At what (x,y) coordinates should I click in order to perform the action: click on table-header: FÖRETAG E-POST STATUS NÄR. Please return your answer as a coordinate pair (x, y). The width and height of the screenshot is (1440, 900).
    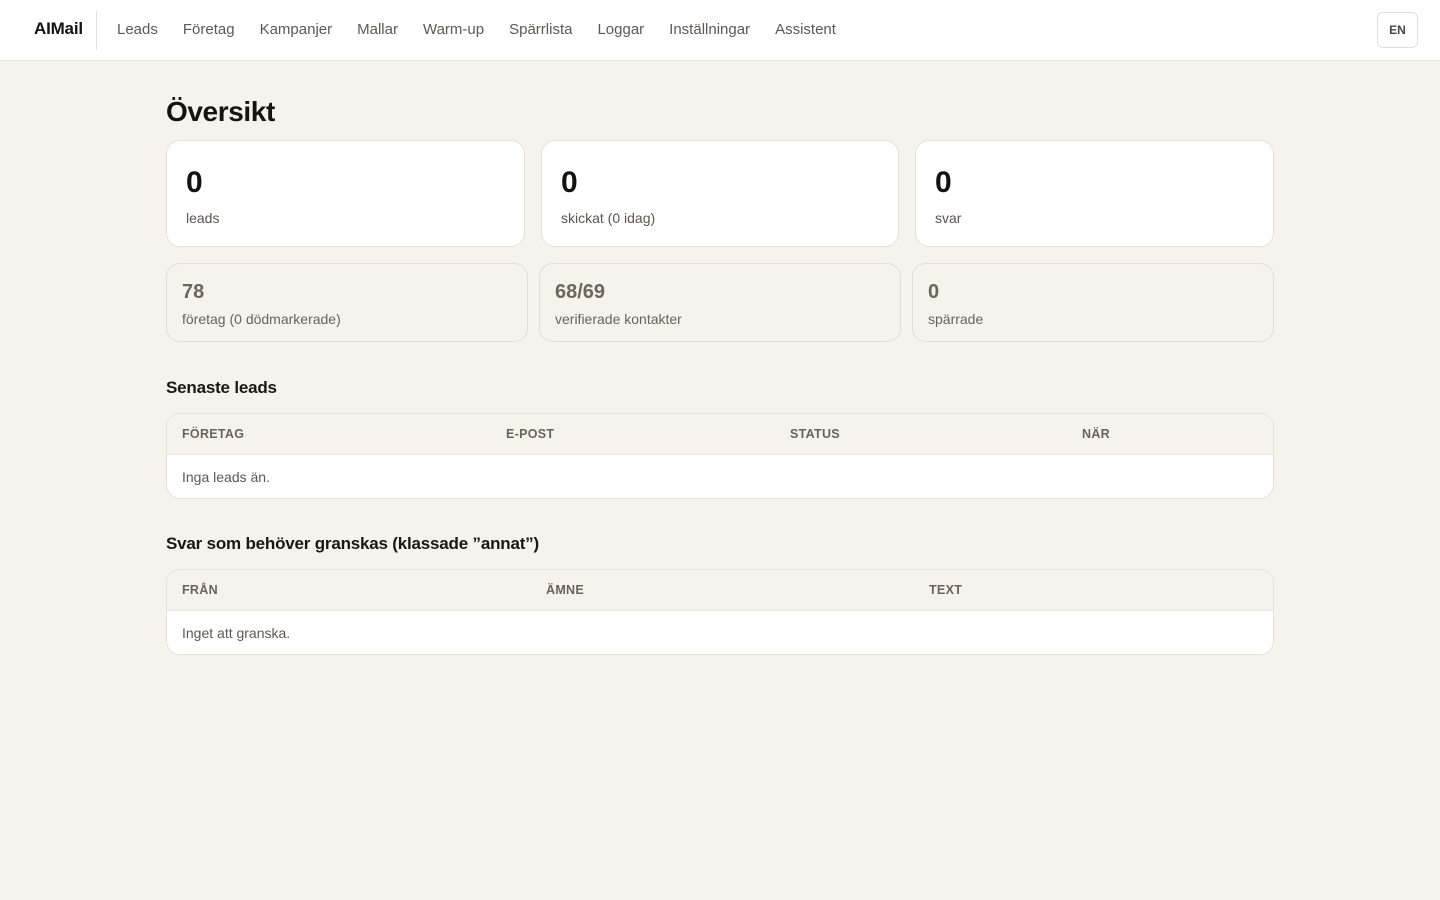
    Looking at the image, I should click on (720, 434).